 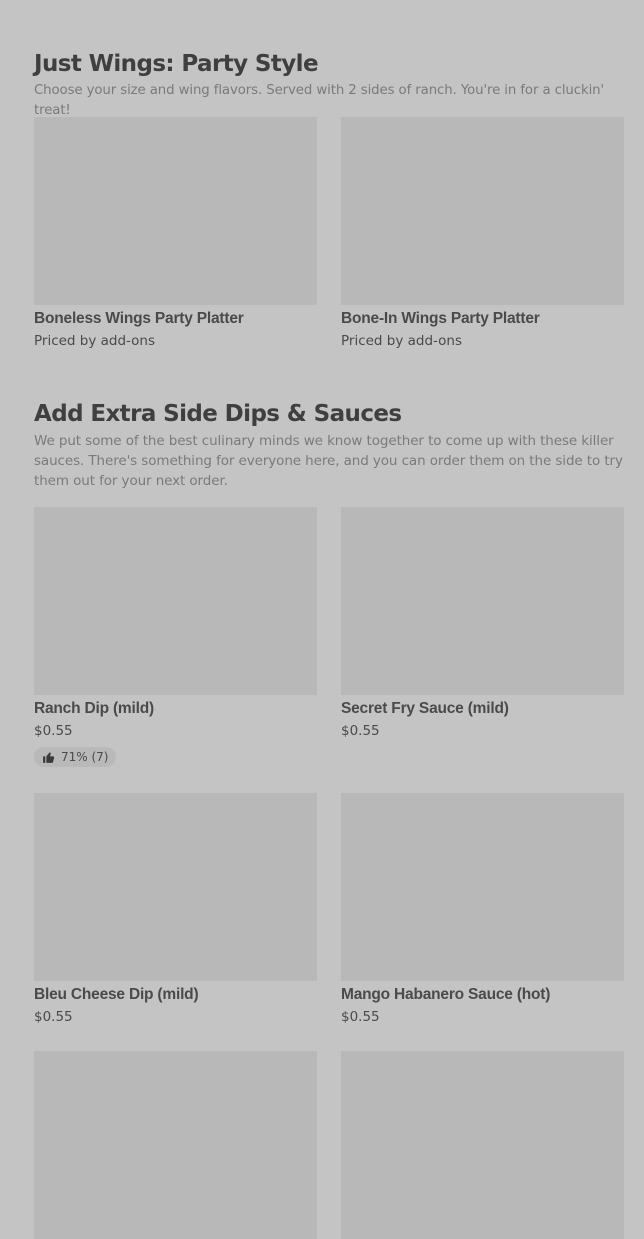 I want to click on section-title: Just Wings: Party Style, so click(x=176, y=64).